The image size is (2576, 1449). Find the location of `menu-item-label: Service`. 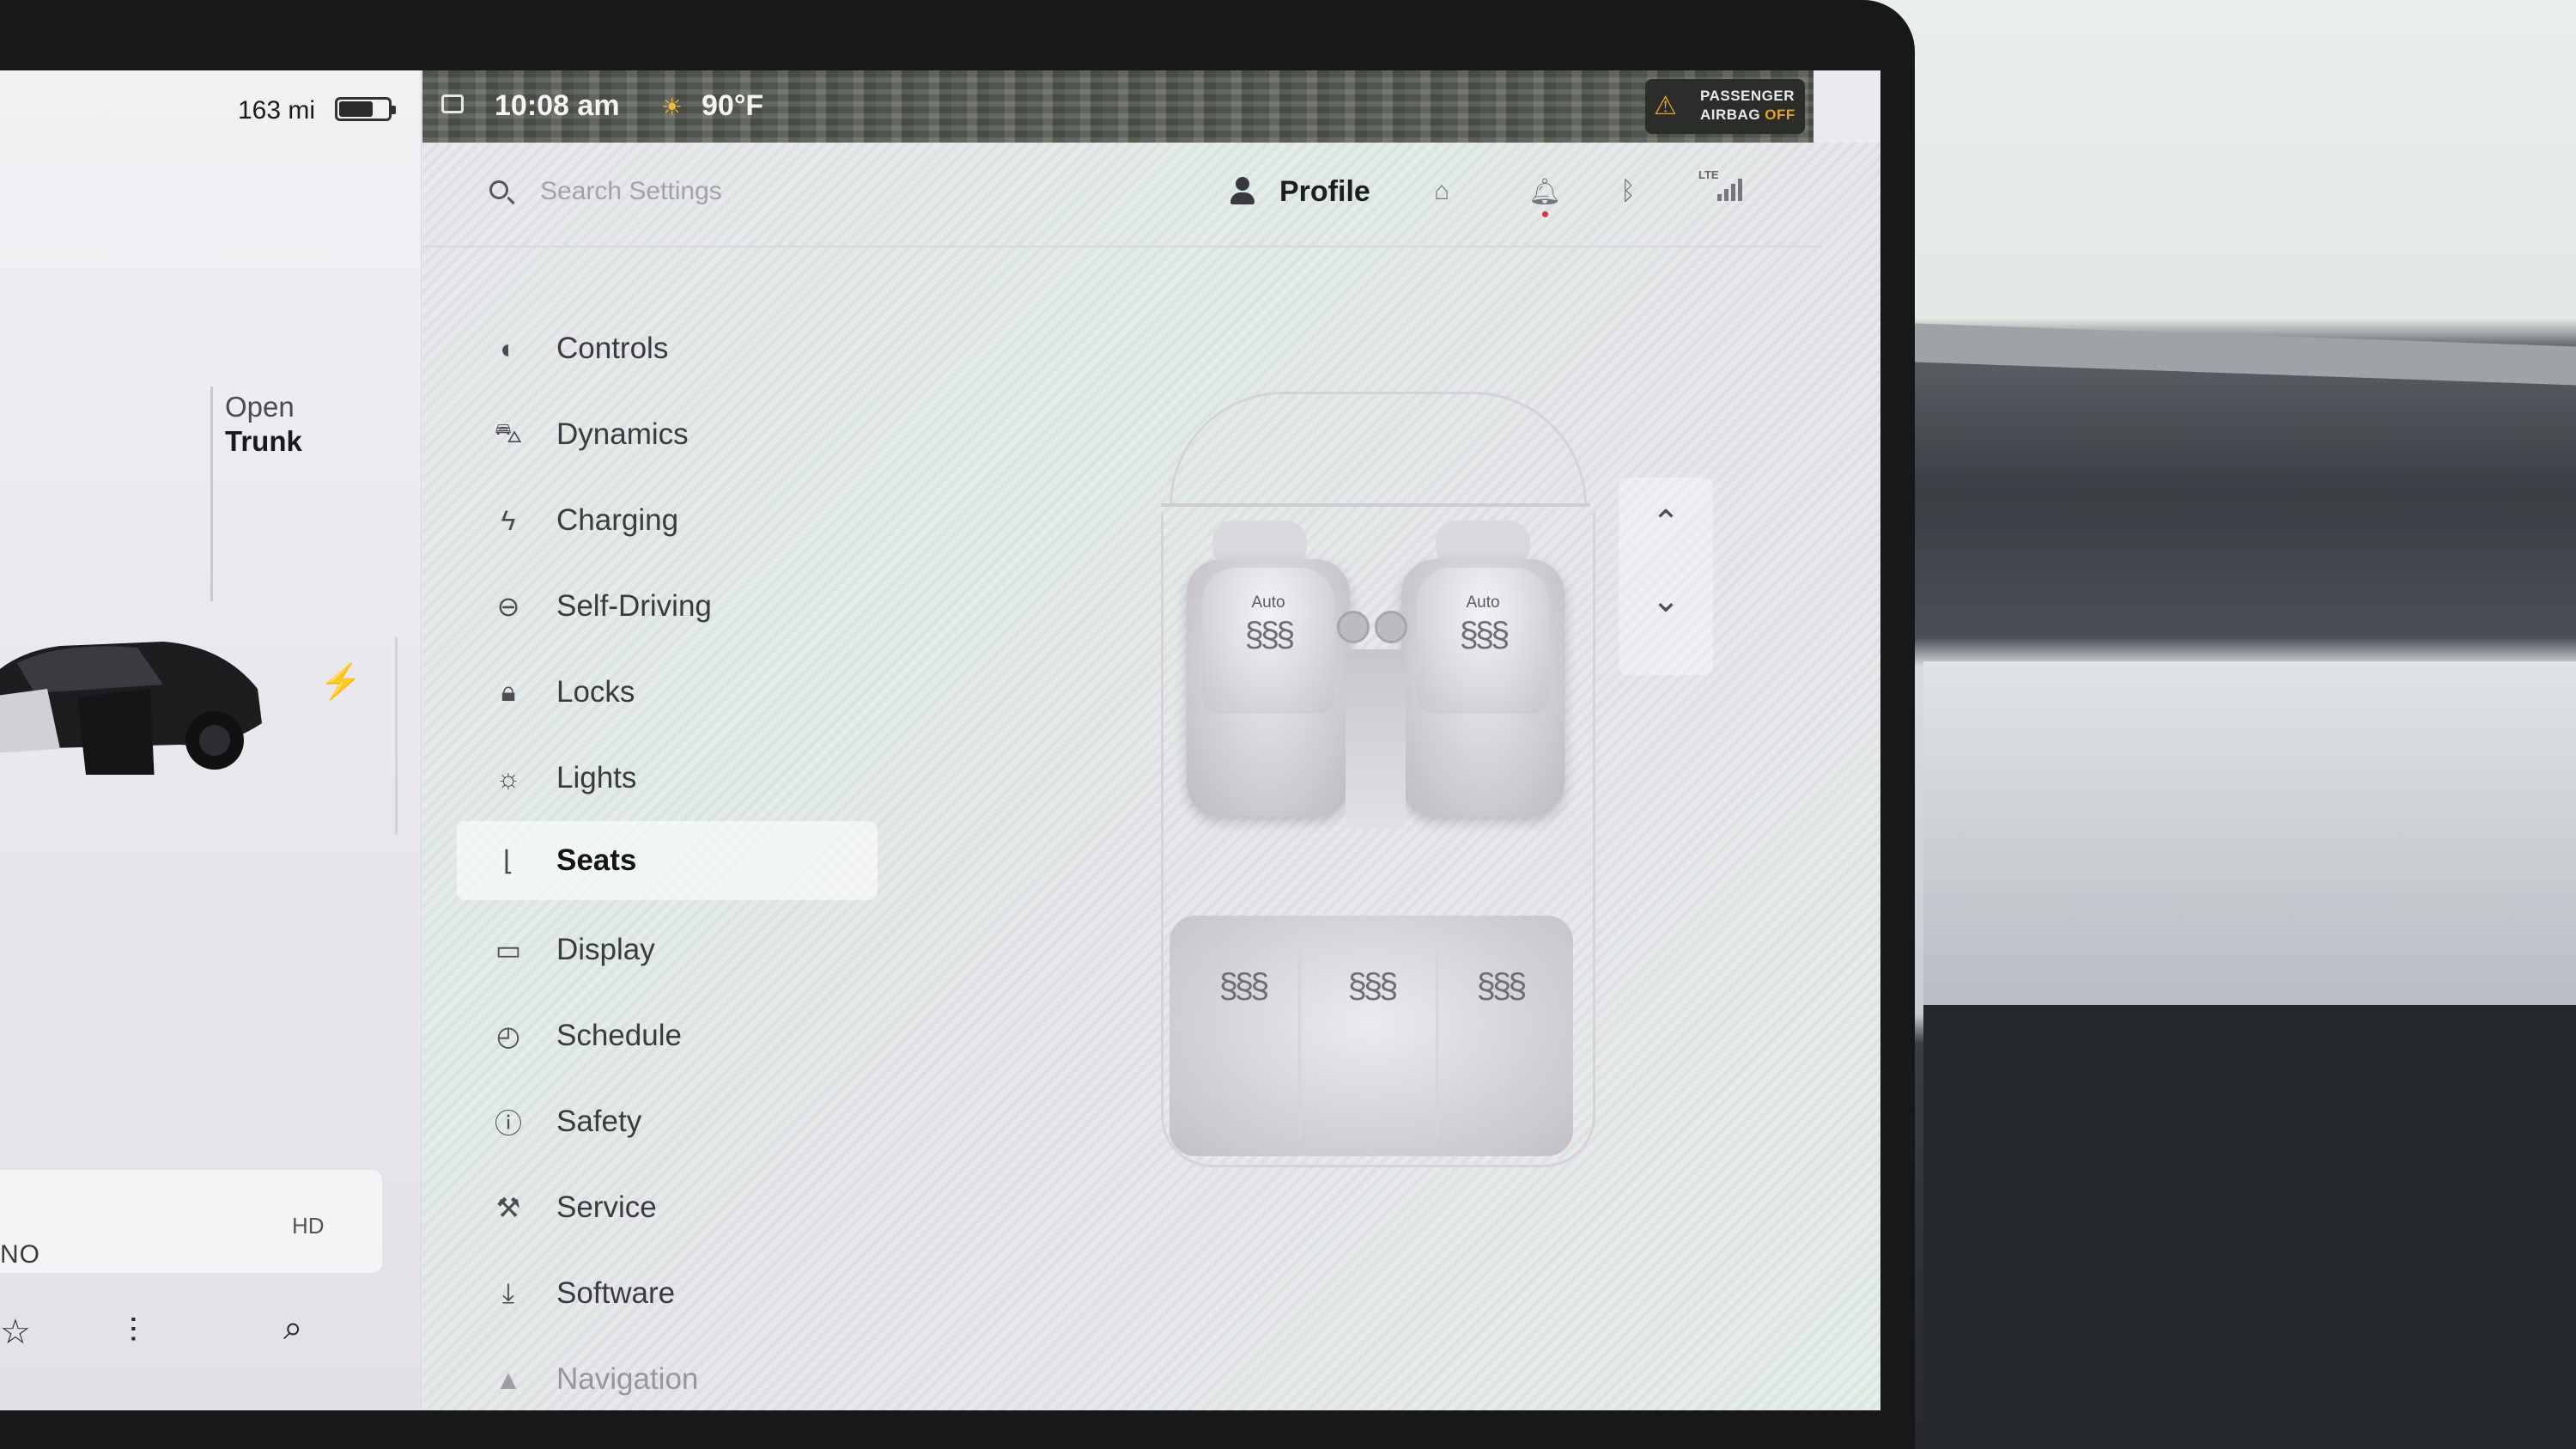

menu-item-label: Service is located at coordinates (607, 1207).